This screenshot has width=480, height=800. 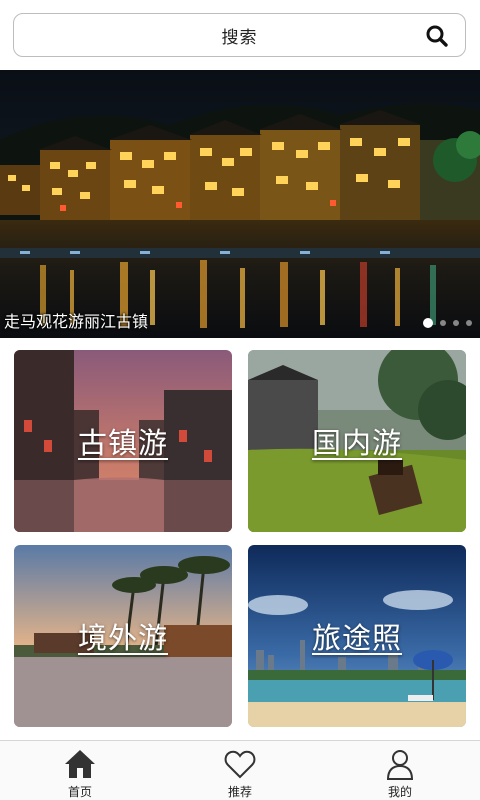 I want to click on tile-overseas: 境外游, so click(x=123, y=636).